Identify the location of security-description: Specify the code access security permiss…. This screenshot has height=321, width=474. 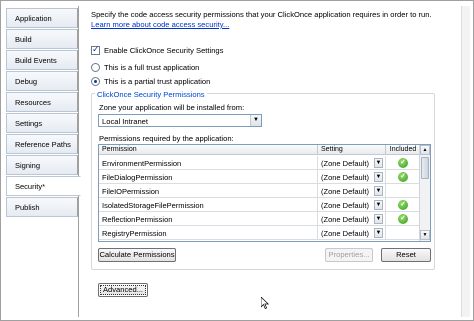
(276, 20).